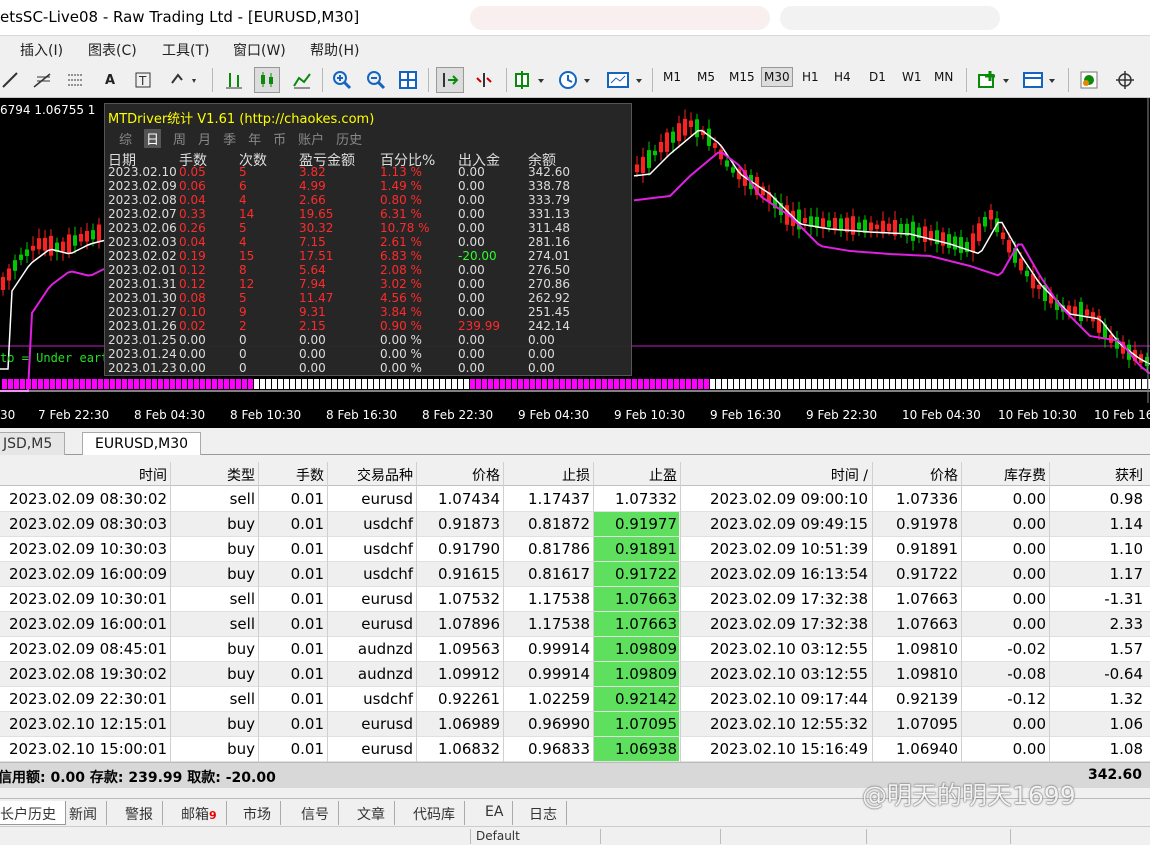 The height and width of the screenshot is (845, 1150). Describe the element at coordinates (153, 138) in the screenshot. I see `panel-tab-day: 日` at that location.